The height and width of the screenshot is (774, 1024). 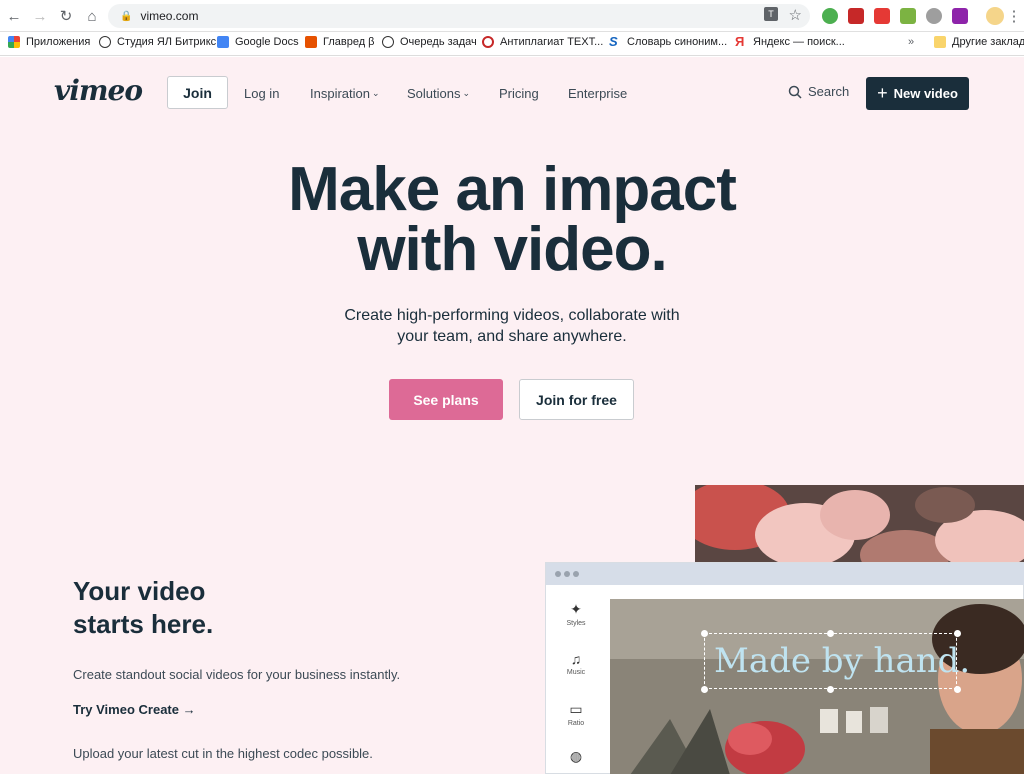 I want to click on overlay-text: Made by hand., so click(x=842, y=661).